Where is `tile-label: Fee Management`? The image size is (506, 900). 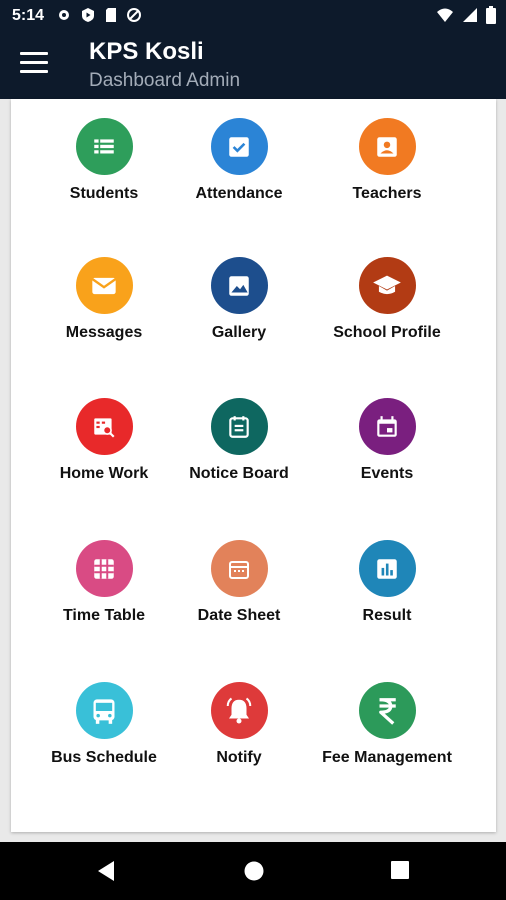
tile-label: Fee Management is located at coordinates (387, 757).